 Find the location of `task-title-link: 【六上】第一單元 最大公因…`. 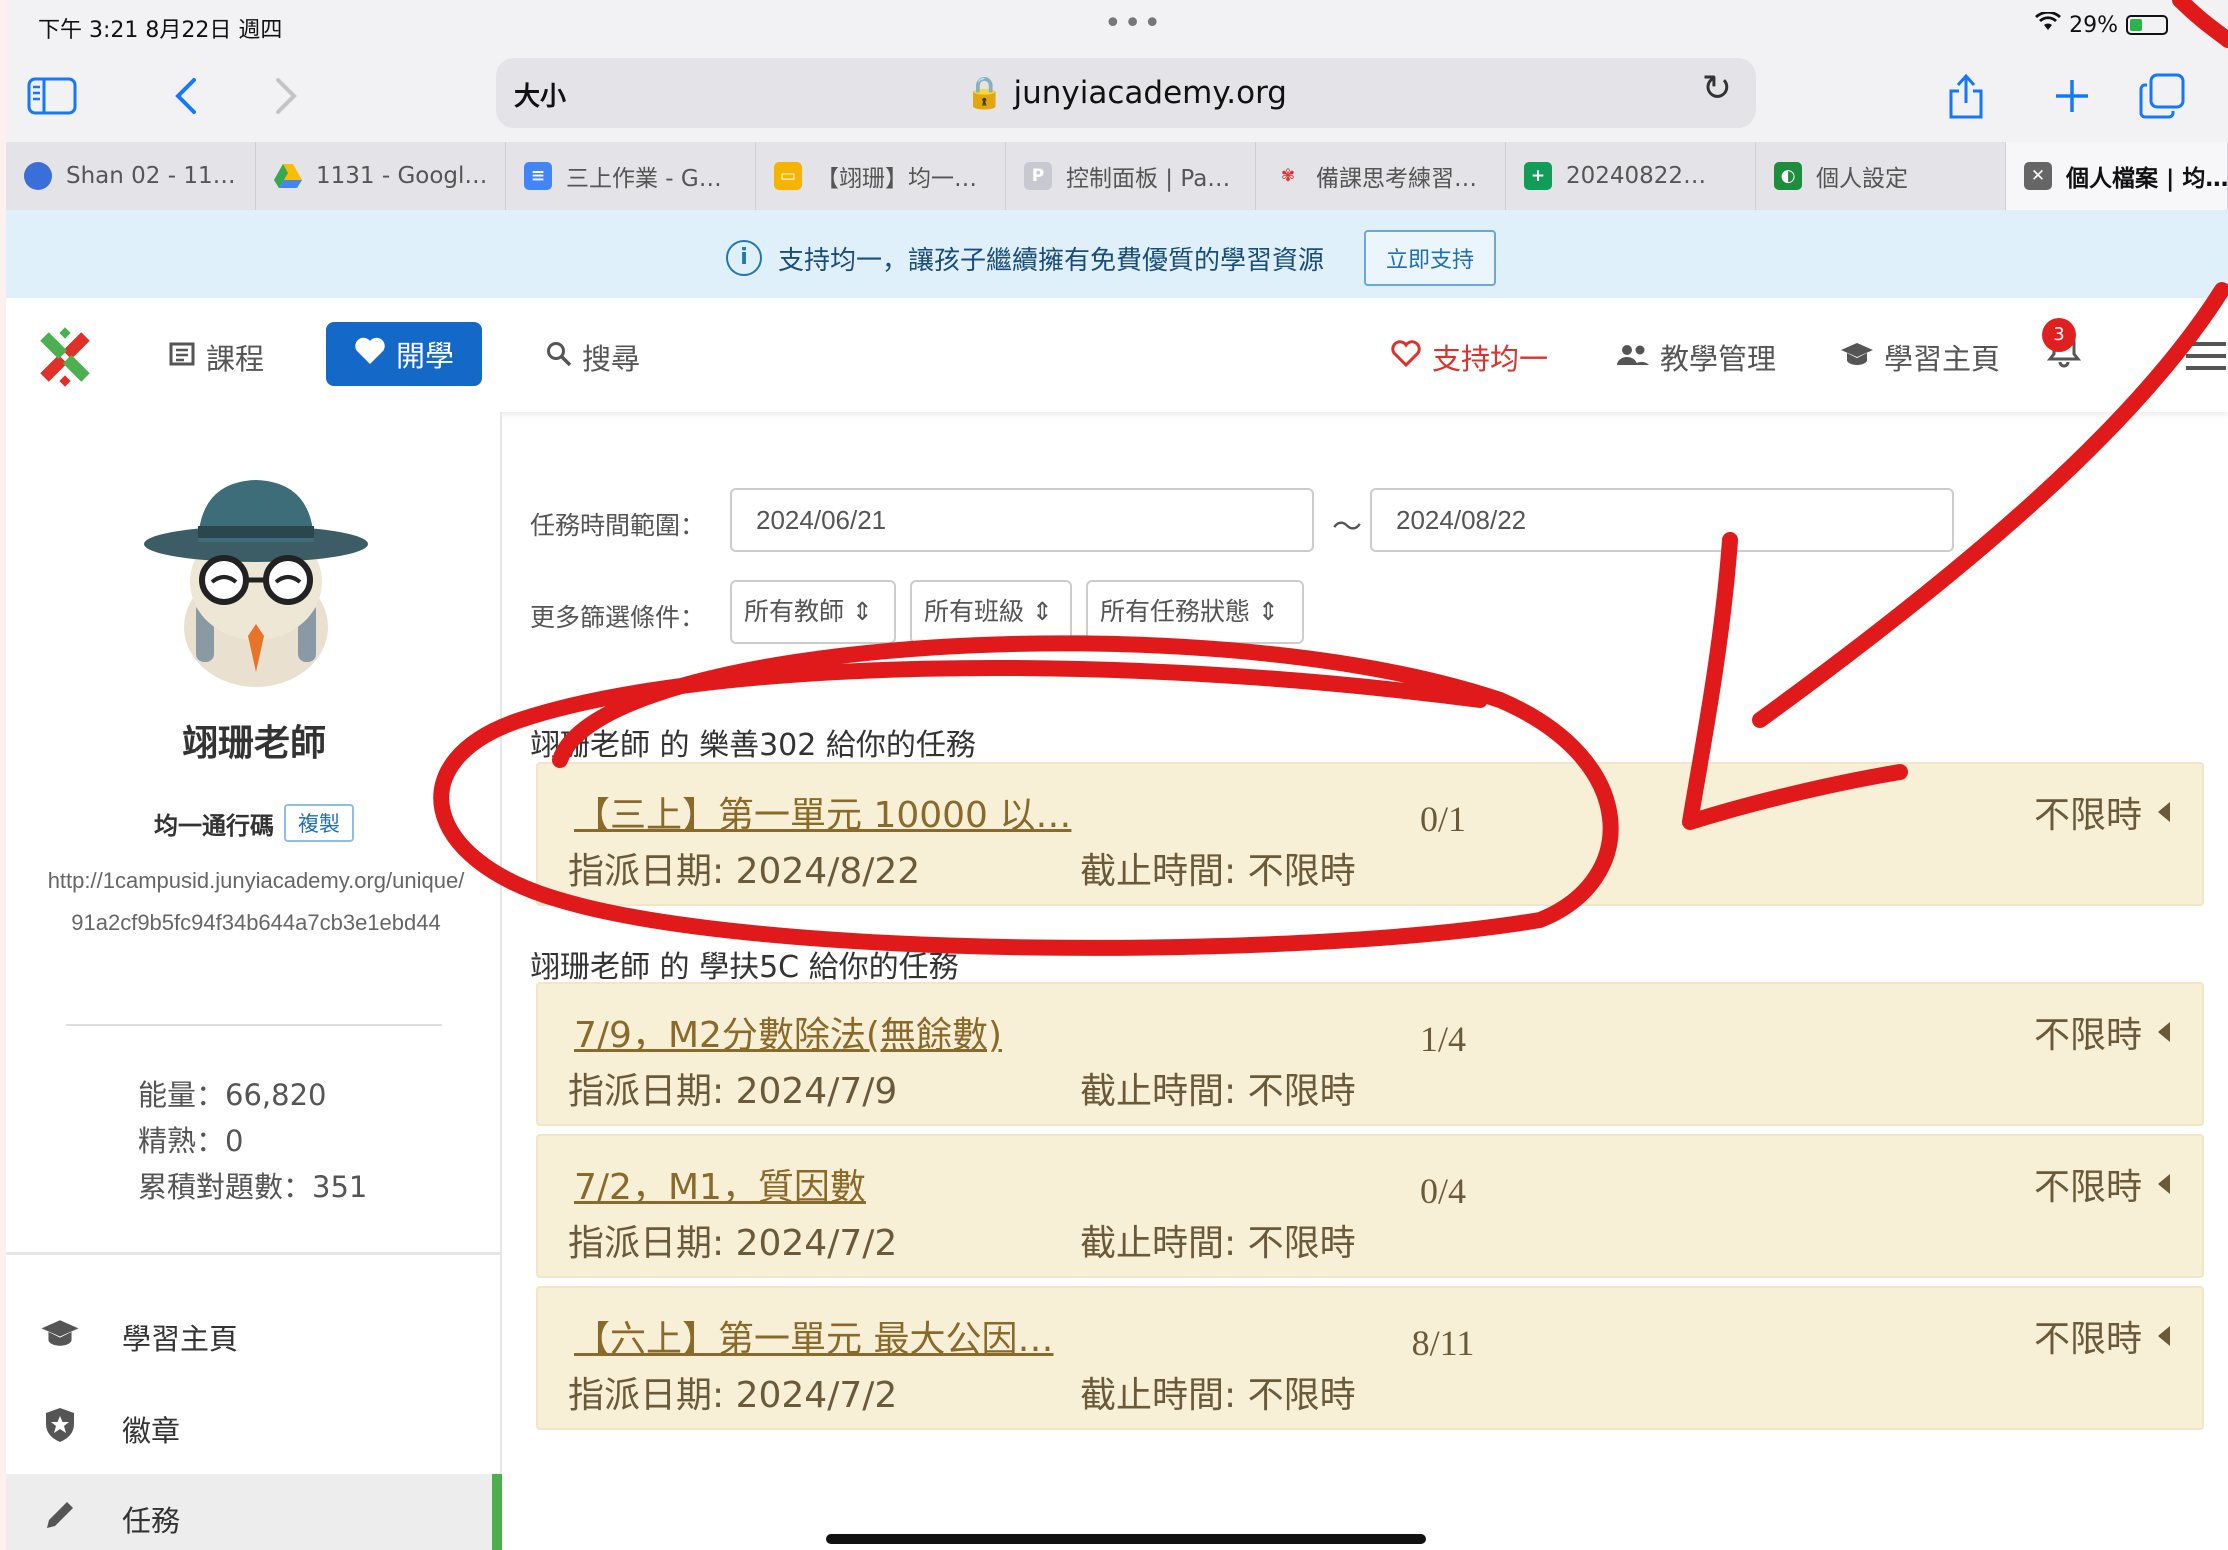

task-title-link: 【六上】第一單元 最大公因… is located at coordinates (813, 1336).